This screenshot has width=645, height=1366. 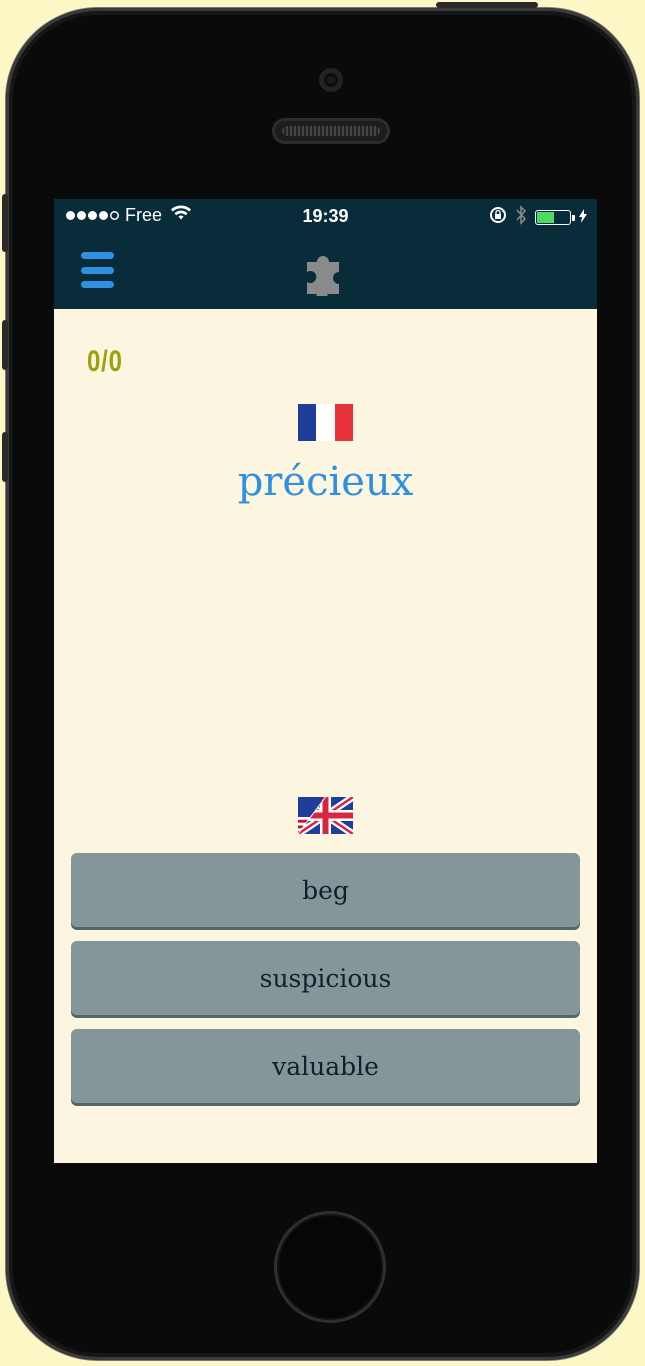 I want to click on france-flag-icon, so click(x=325, y=422).